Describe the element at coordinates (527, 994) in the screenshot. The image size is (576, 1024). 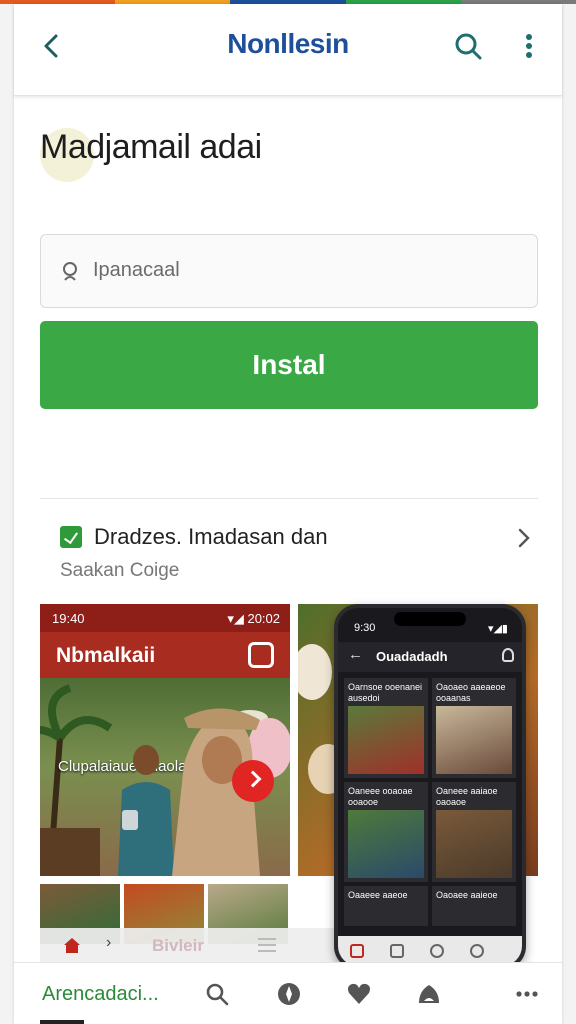
I see `more-horizontal-icon` at that location.